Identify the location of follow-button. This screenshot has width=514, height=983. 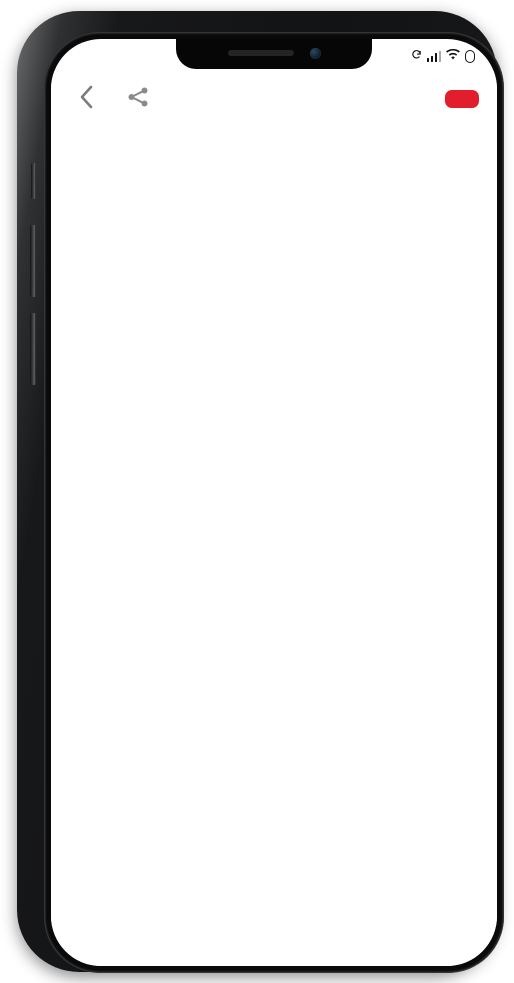
(462, 99).